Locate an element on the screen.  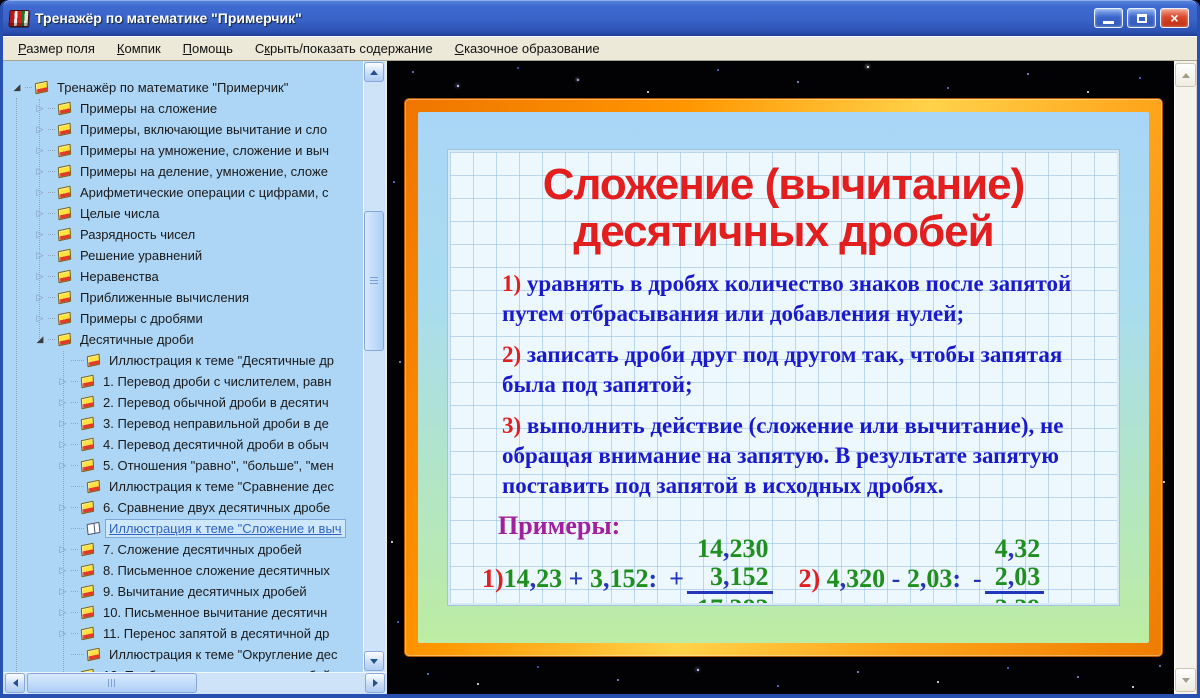
tree-item-label: 1. Перевод дроби с числителем, равн is located at coordinates (217, 381).